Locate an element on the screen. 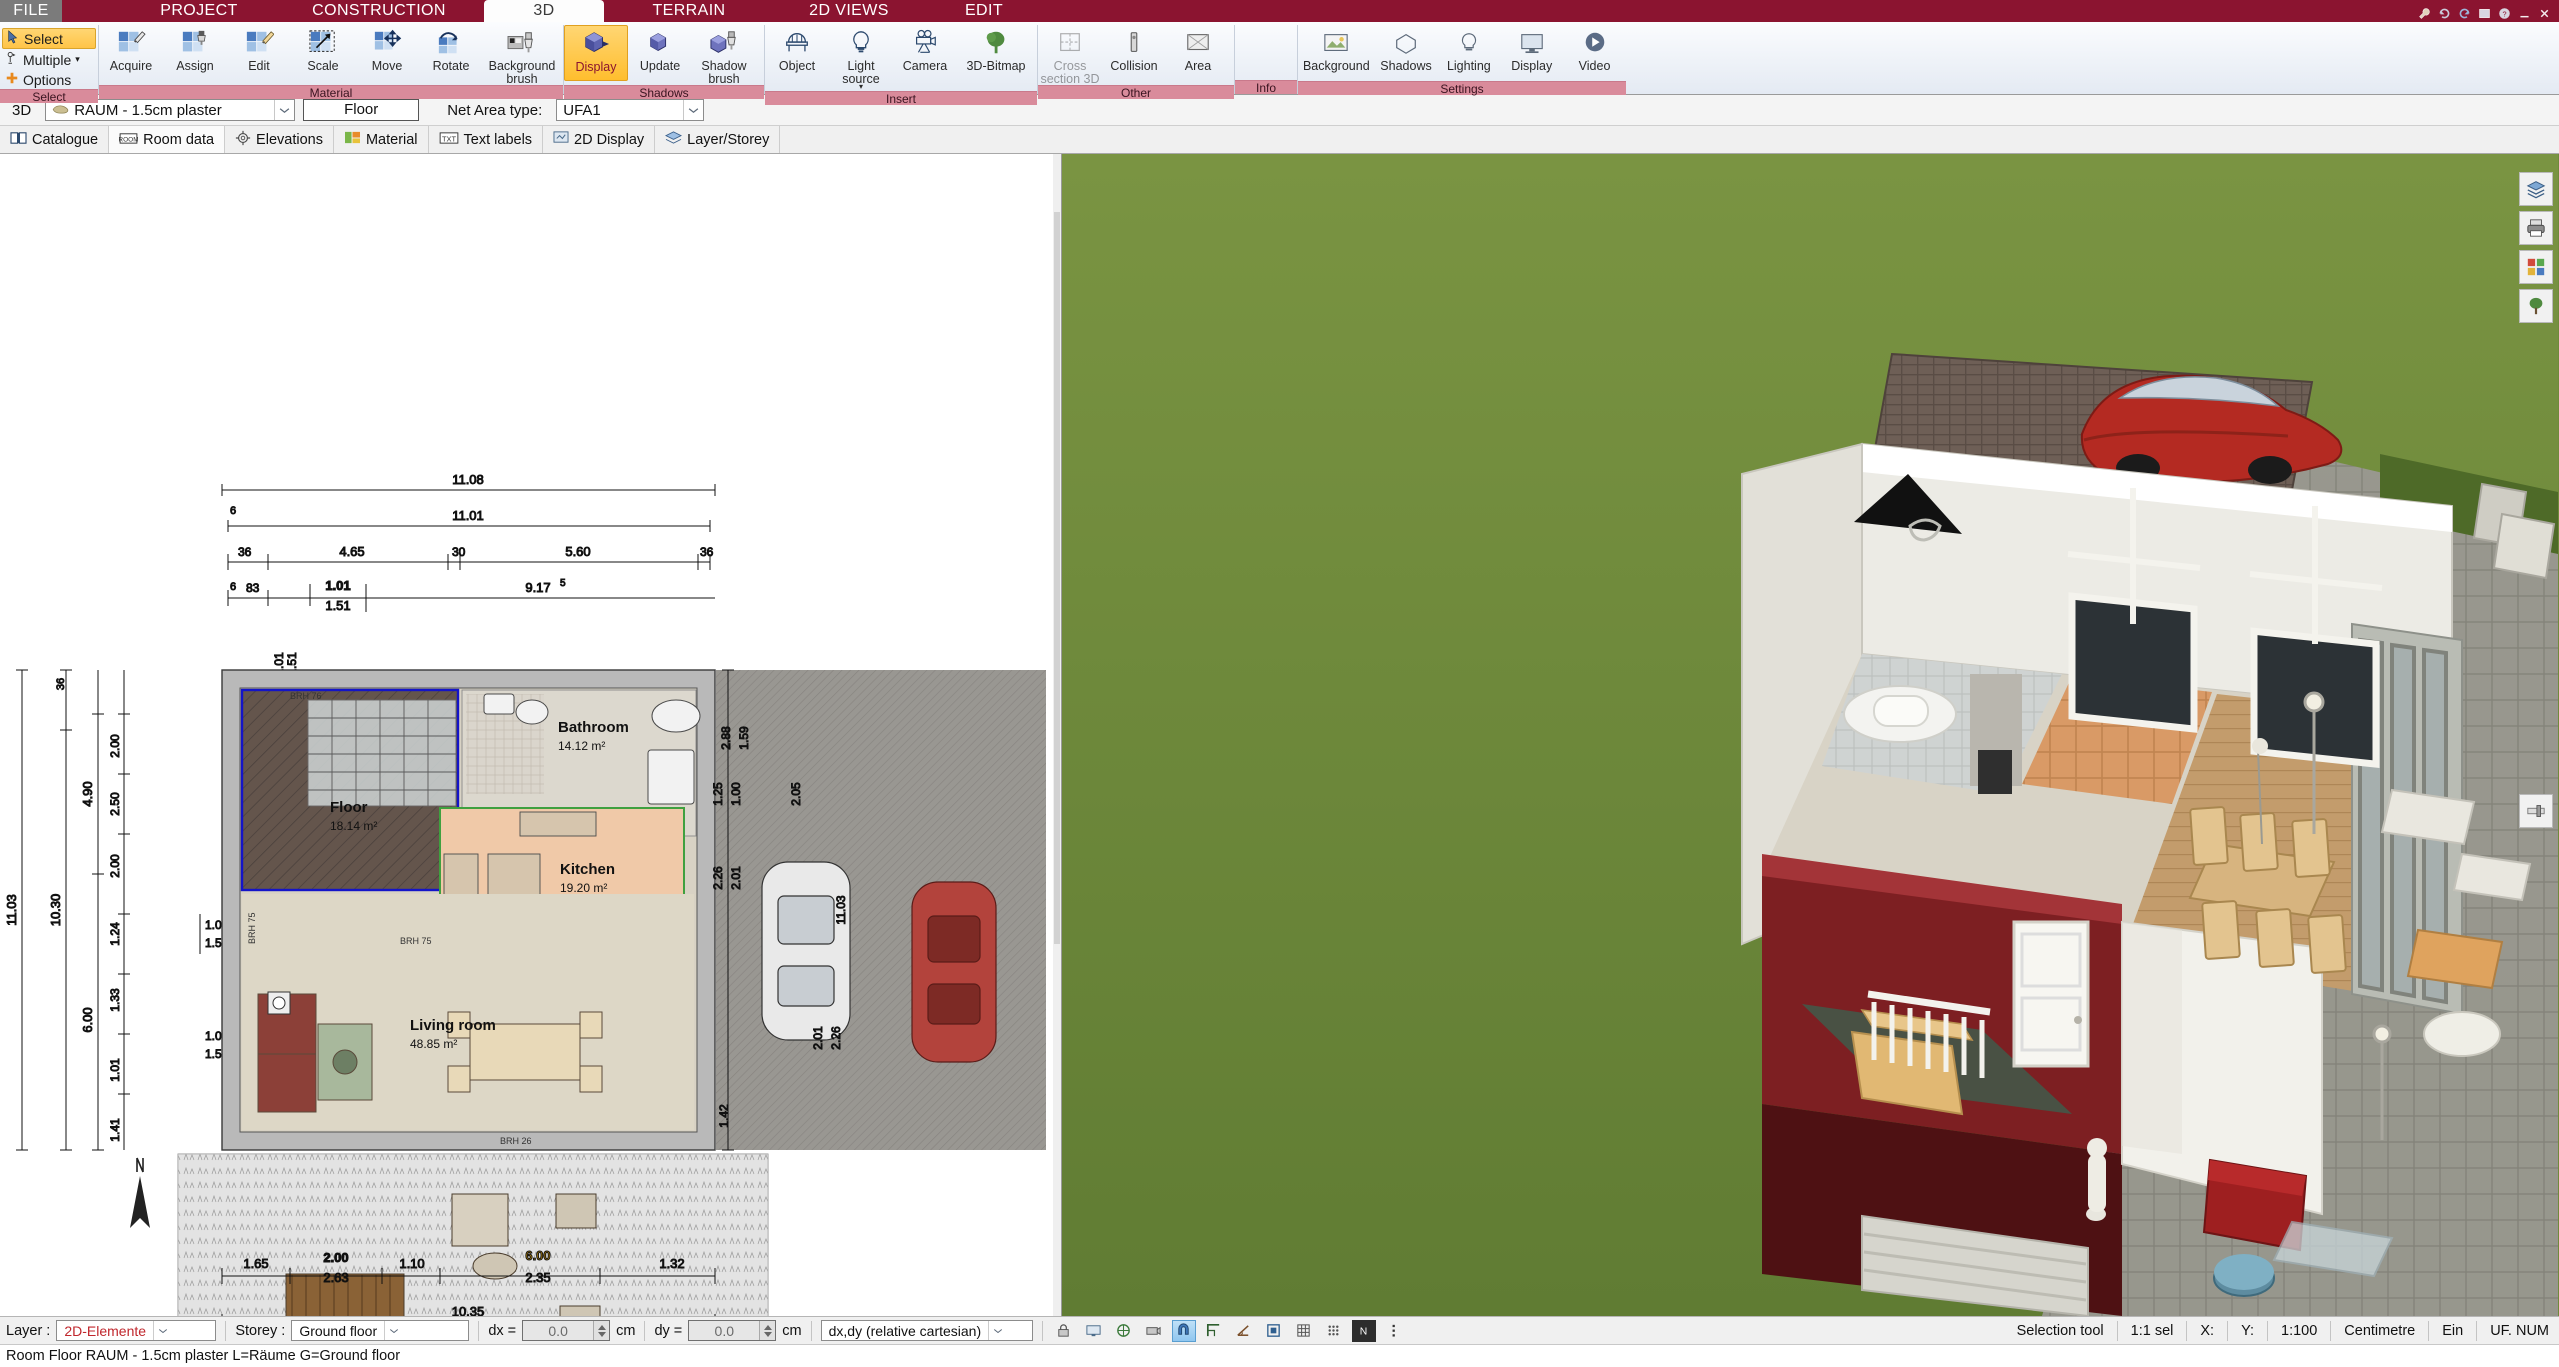  close-icon is located at coordinates (2544, 11).